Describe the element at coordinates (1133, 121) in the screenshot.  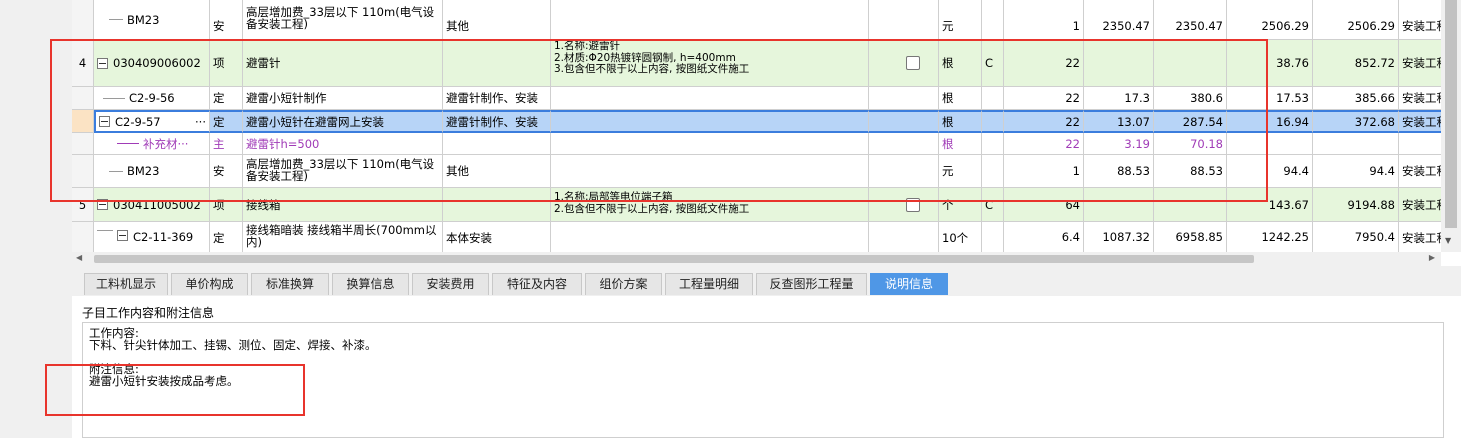
I see `row-price1: 13.07` at that location.